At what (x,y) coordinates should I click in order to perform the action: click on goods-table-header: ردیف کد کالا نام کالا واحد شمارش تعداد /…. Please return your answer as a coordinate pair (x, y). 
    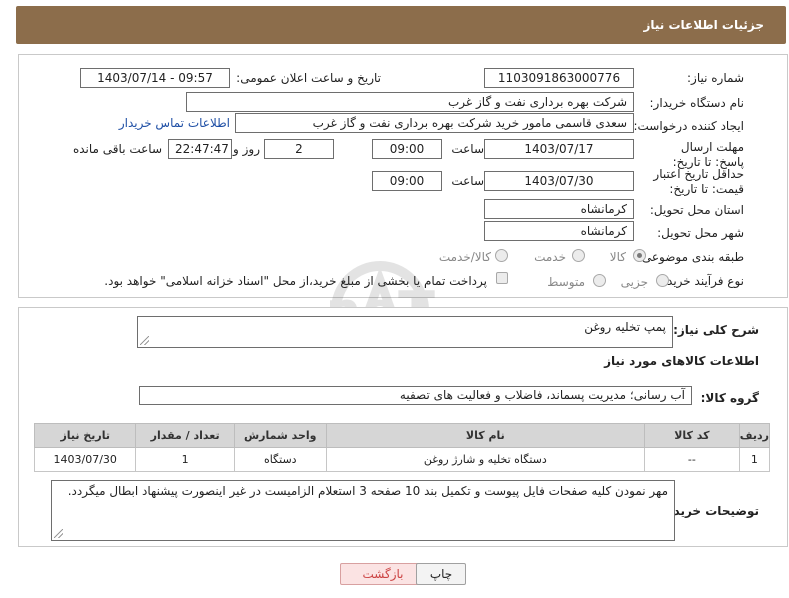
    Looking at the image, I should click on (402, 435).